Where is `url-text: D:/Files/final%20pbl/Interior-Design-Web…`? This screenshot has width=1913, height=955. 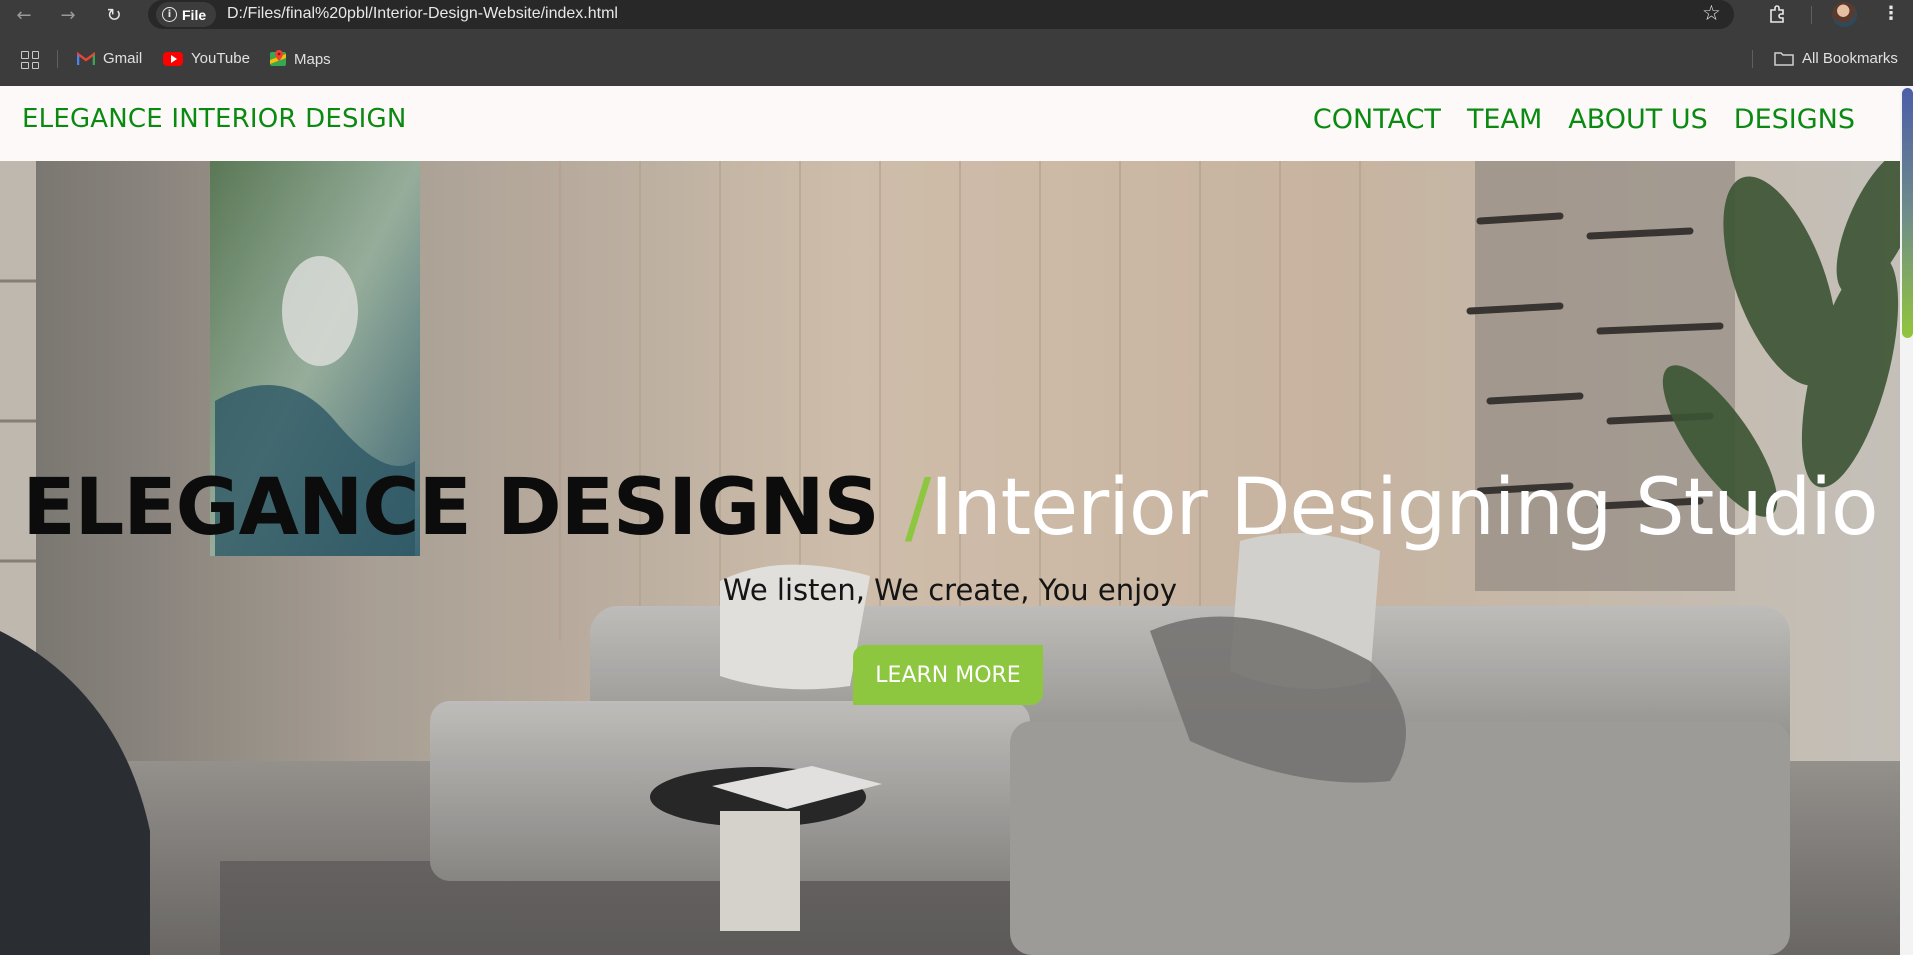
url-text: D:/Files/final%20pbl/Interior-Design-Web… is located at coordinates (422, 14).